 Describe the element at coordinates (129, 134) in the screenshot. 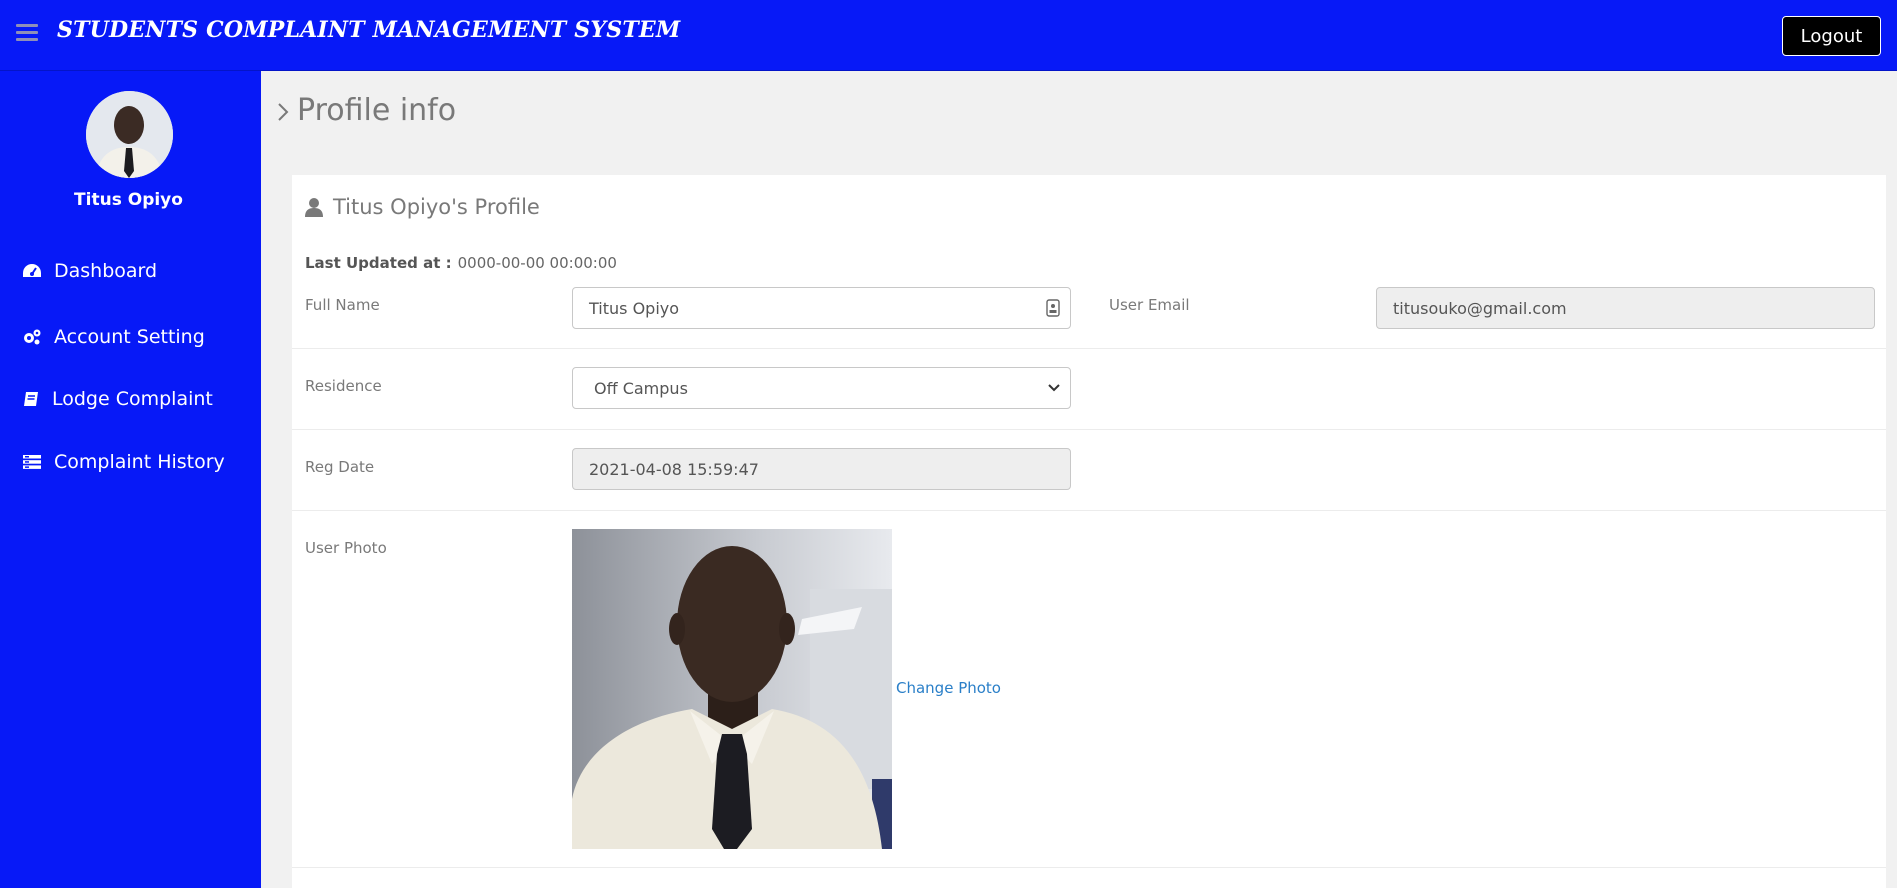

I see `avatar` at that location.